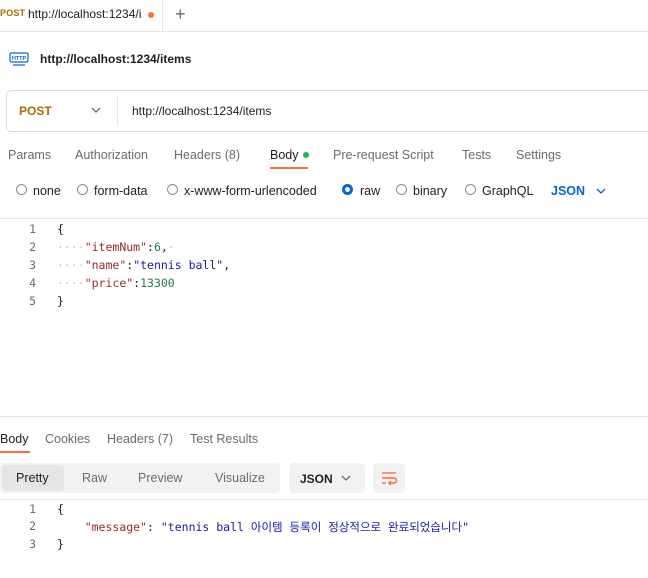 This screenshot has height=578, width=648. I want to click on body-status-dot-icon, so click(306, 155).